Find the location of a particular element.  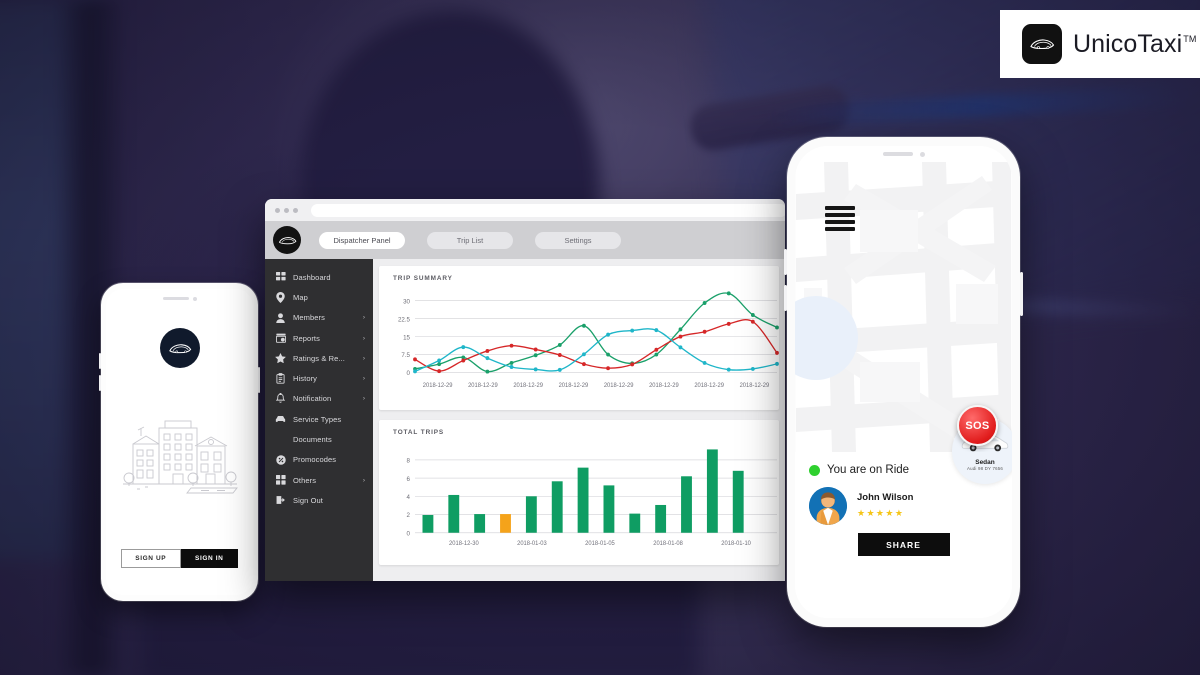

sidebar-item-reports: Reports › is located at coordinates (319, 338).